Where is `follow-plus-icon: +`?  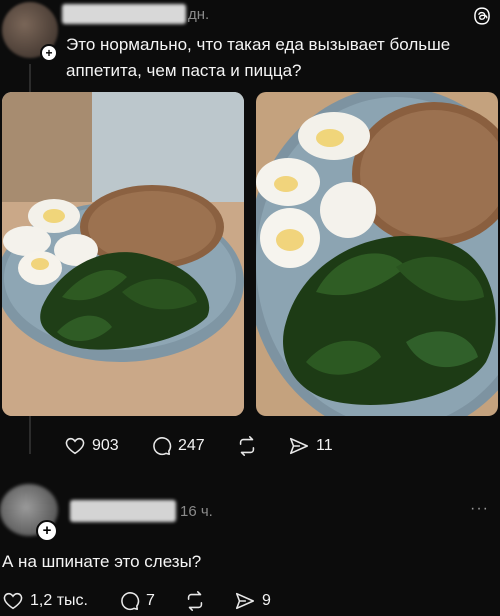 follow-plus-icon: + is located at coordinates (49, 53).